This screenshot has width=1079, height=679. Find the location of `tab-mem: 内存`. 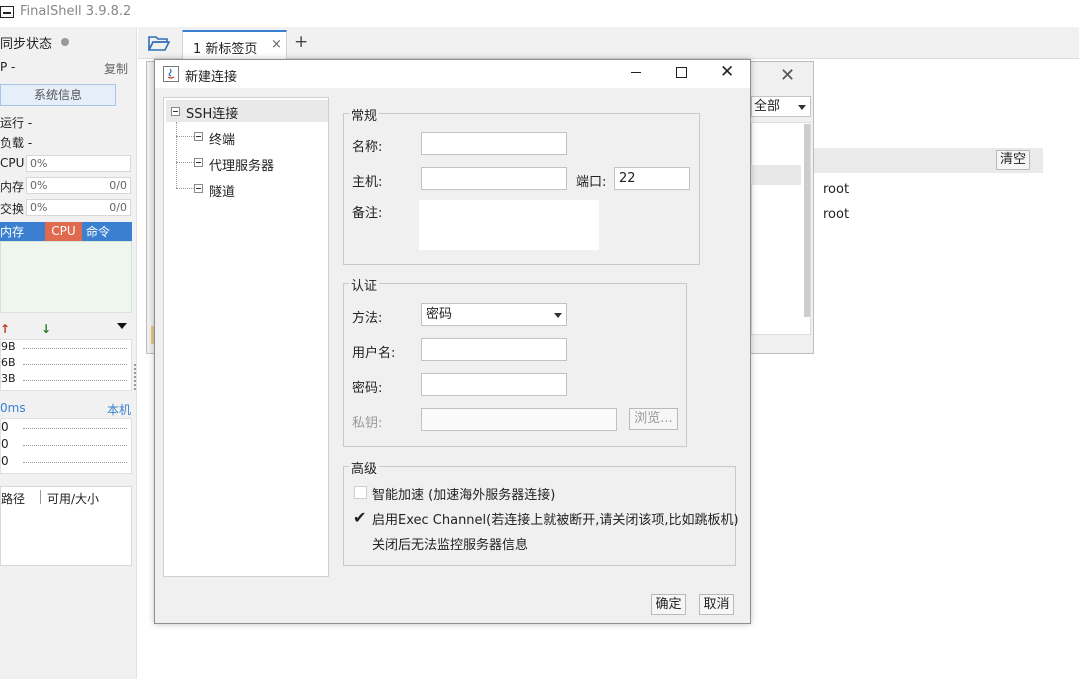

tab-mem: 内存 is located at coordinates (12, 231).